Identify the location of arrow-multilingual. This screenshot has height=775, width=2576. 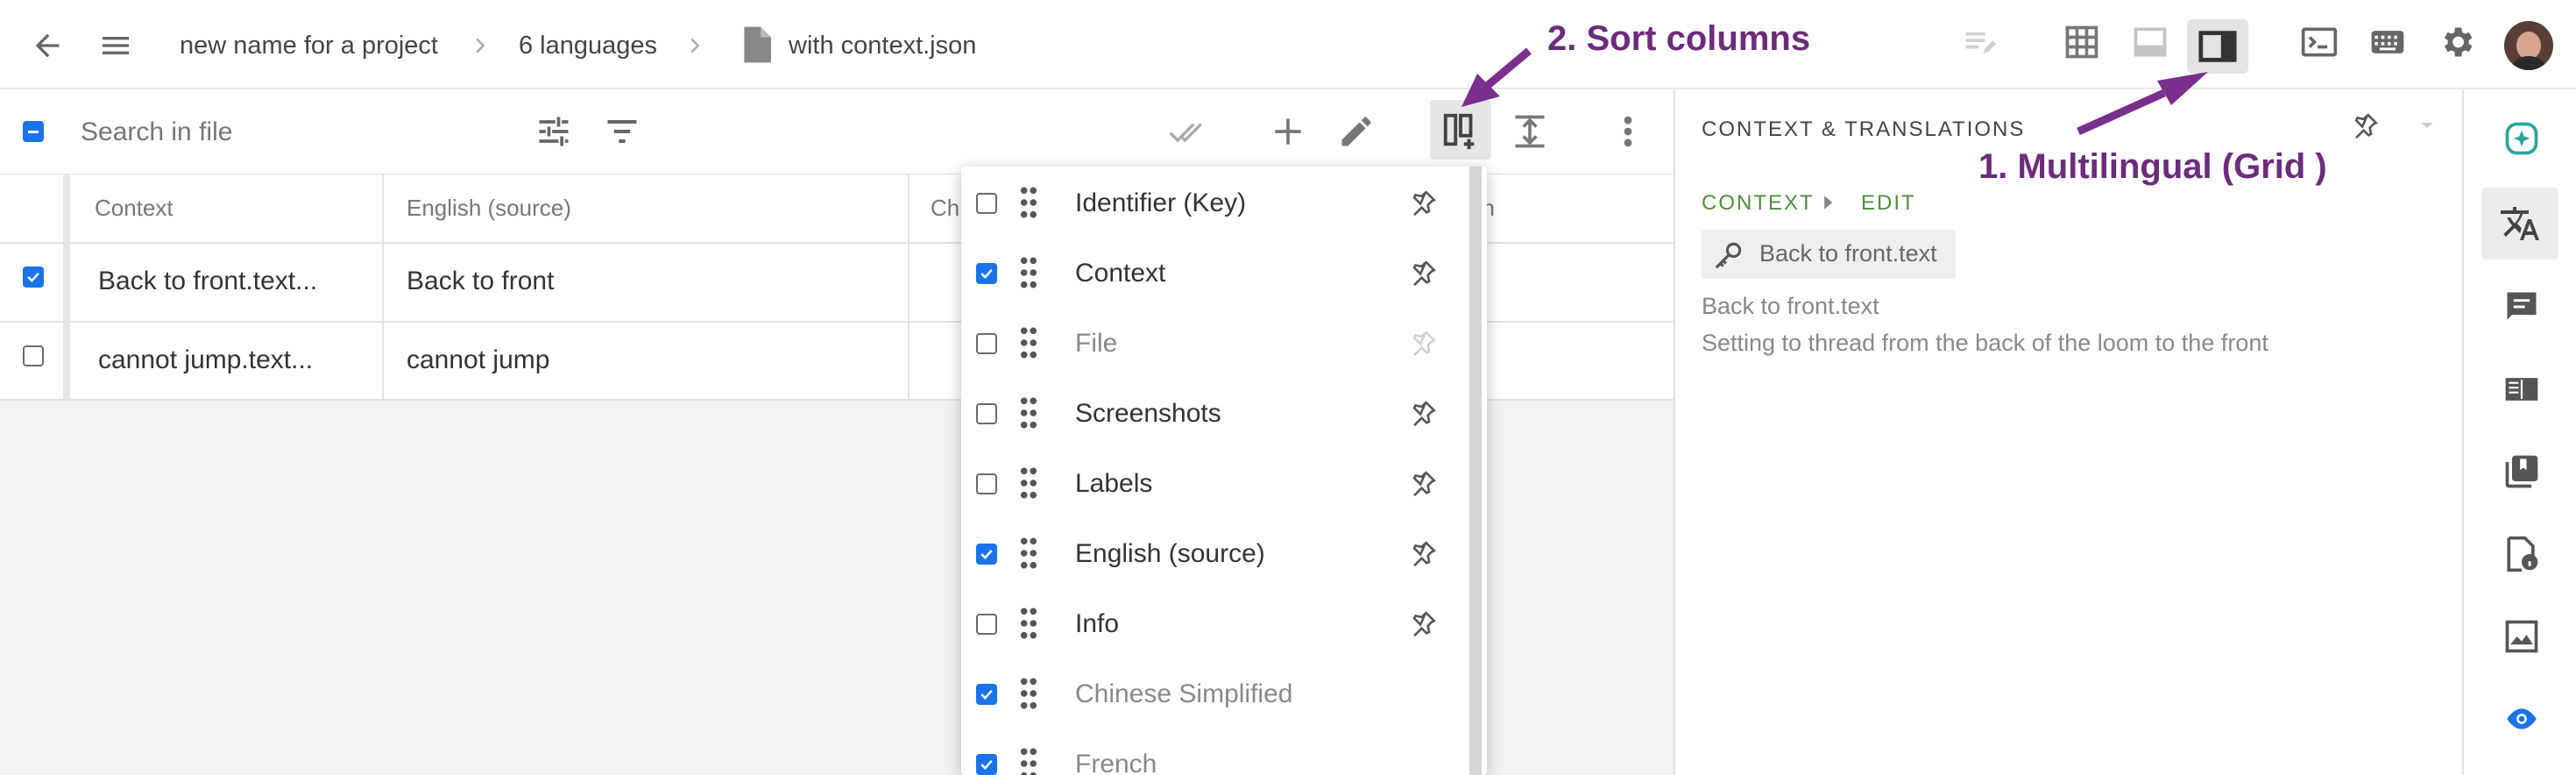
(2182, 88).